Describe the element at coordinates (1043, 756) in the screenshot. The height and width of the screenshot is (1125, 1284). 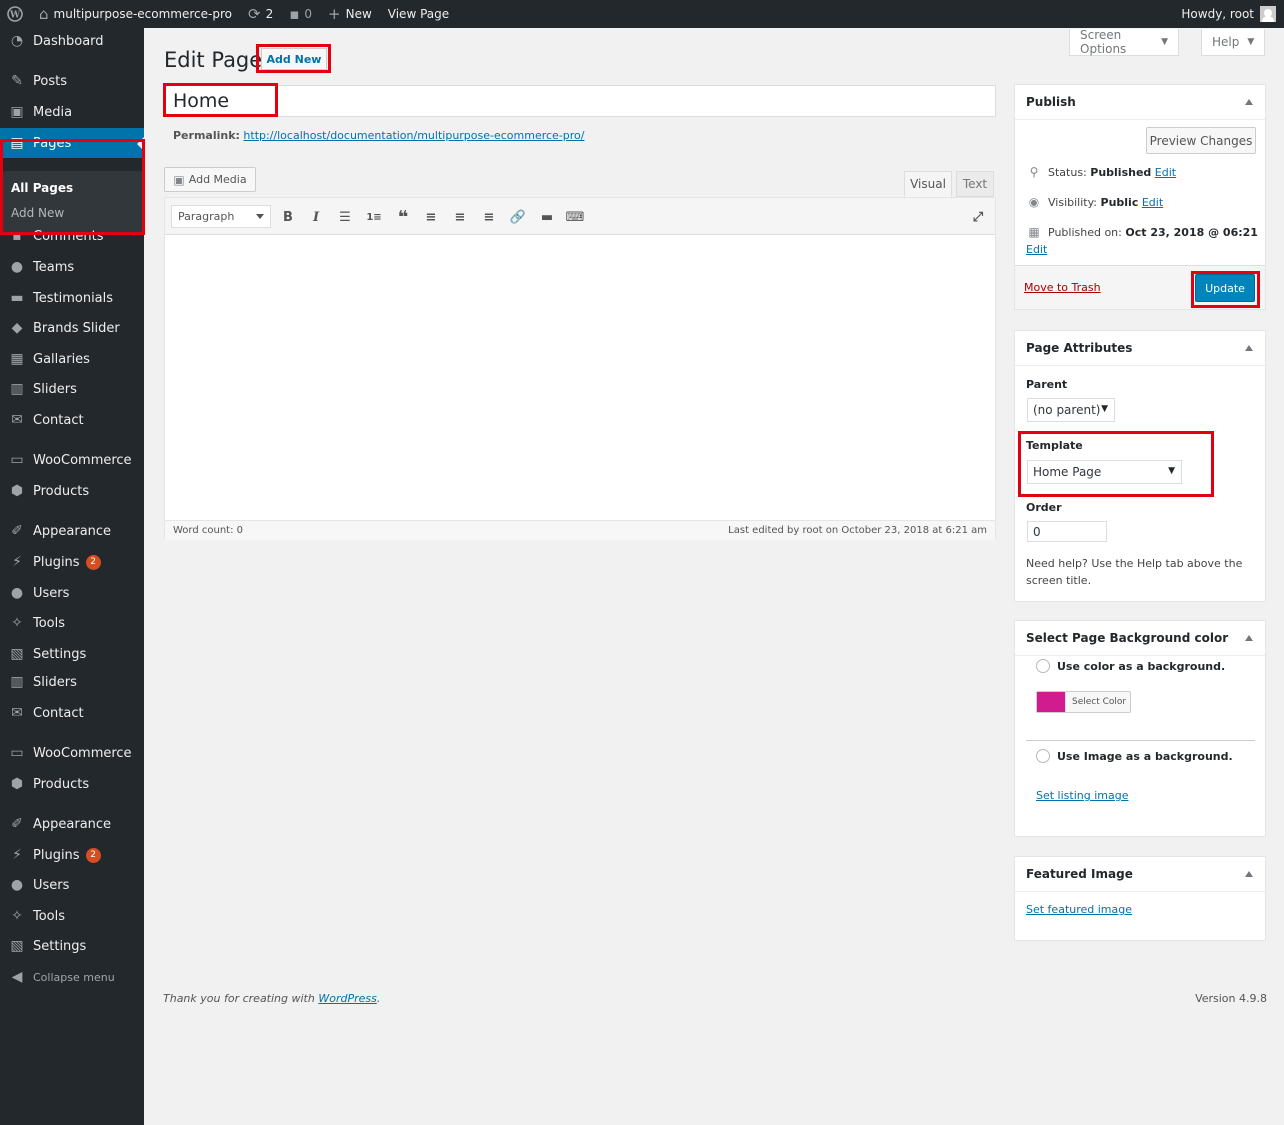
I see `use-image-radio` at that location.